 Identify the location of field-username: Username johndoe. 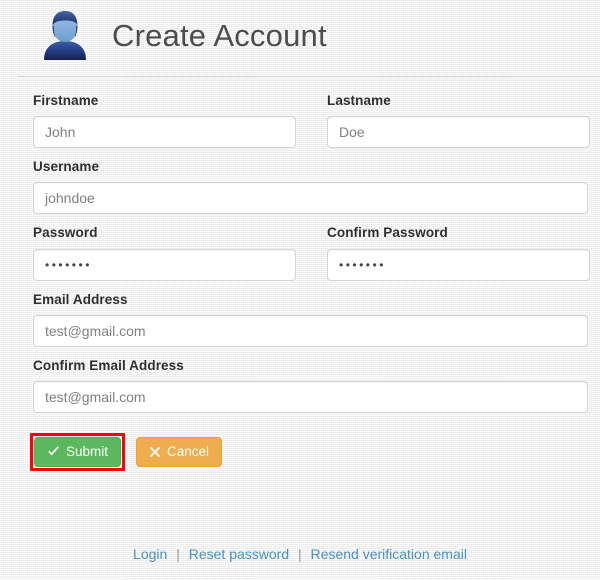
(310, 187).